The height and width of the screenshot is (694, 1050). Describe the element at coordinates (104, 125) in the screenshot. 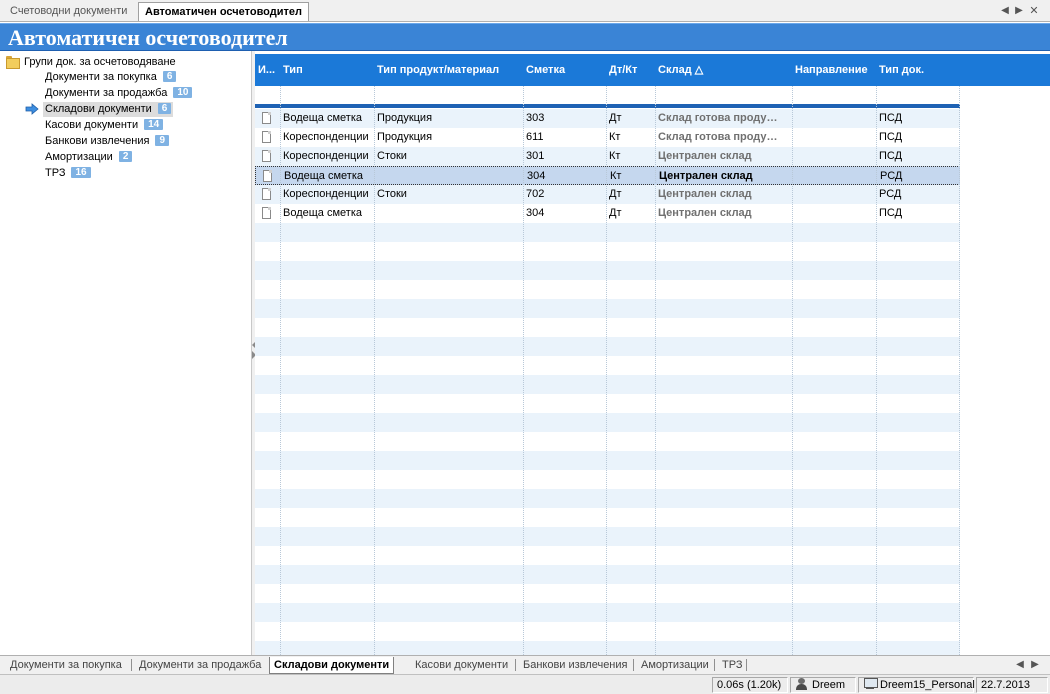

I see `tree-item-cash-documents: Касови документи 14` at that location.